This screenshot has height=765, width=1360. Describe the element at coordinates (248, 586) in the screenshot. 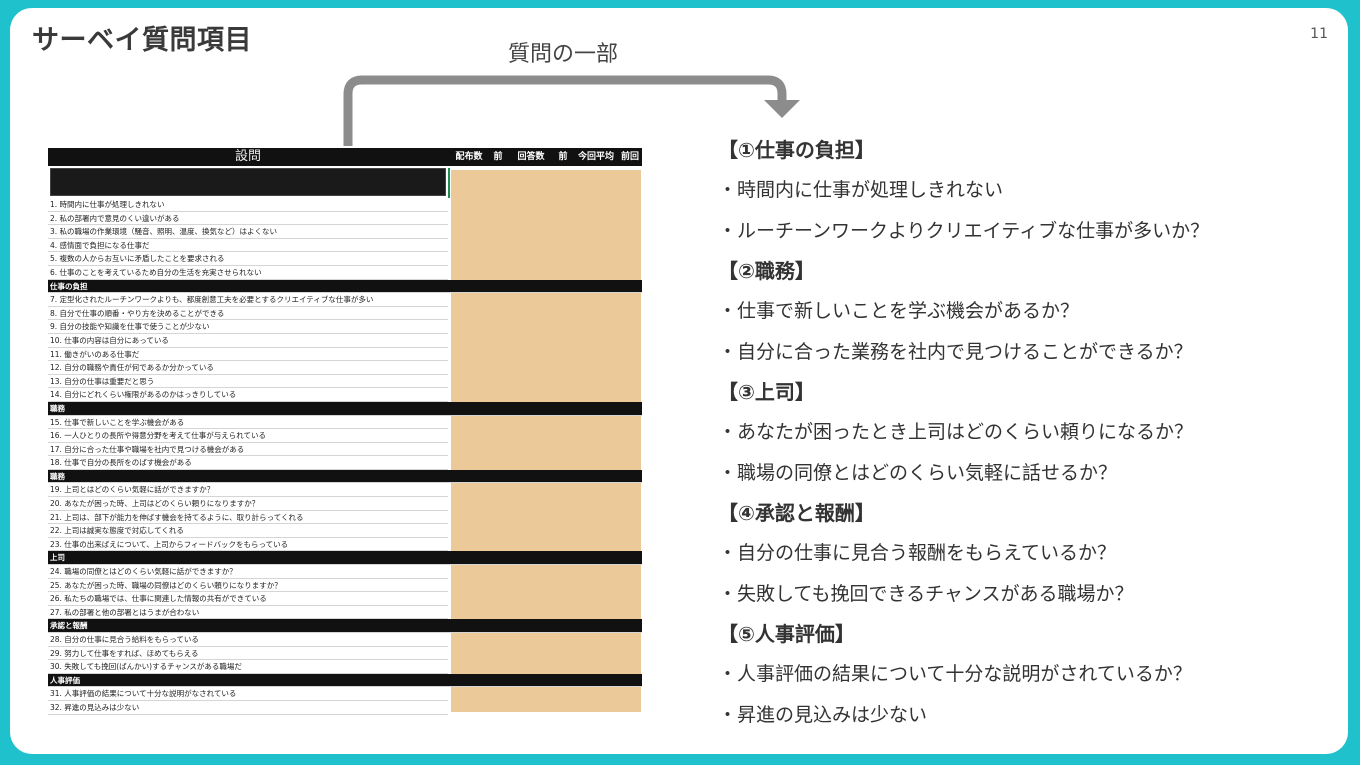

I see `question-row: 25. あなたが困った時、職場の同僚はどのくらい頼りになりますか？` at that location.